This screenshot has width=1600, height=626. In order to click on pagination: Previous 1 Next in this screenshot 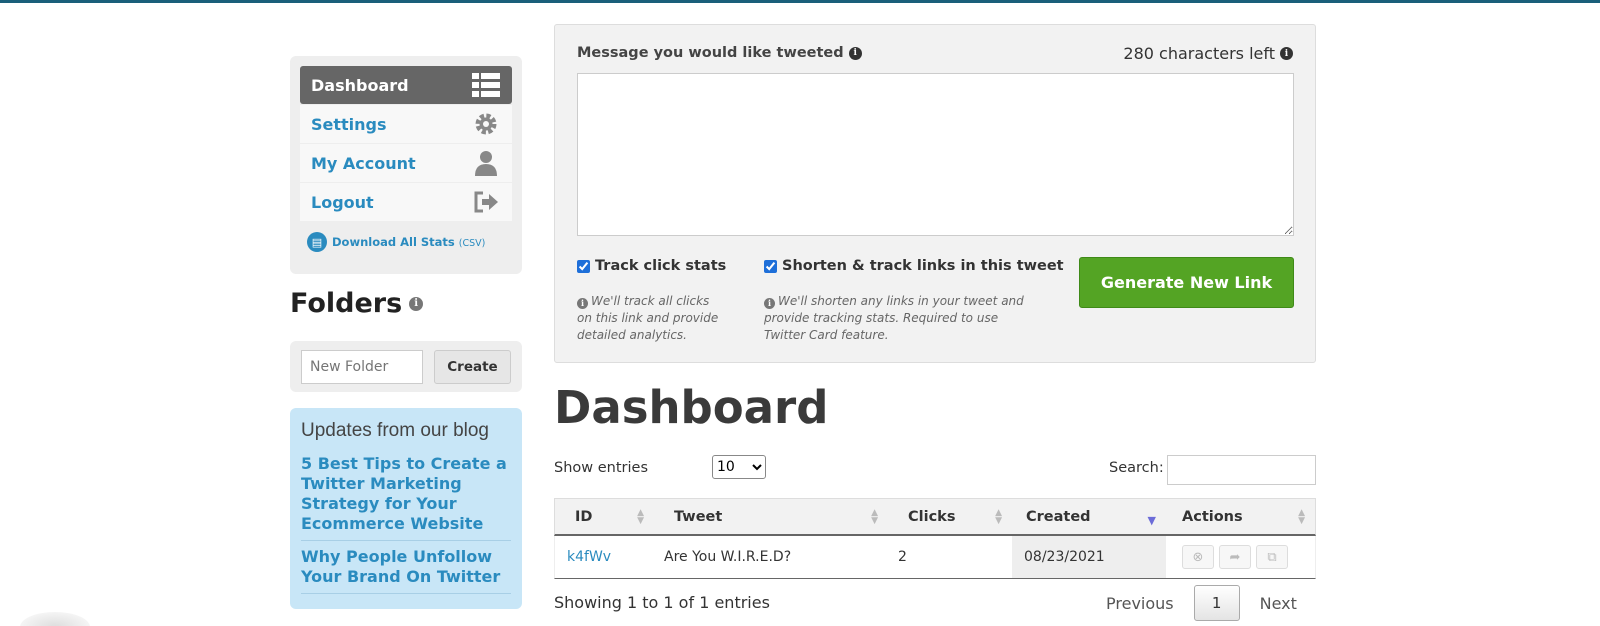, I will do `click(1201, 603)`.